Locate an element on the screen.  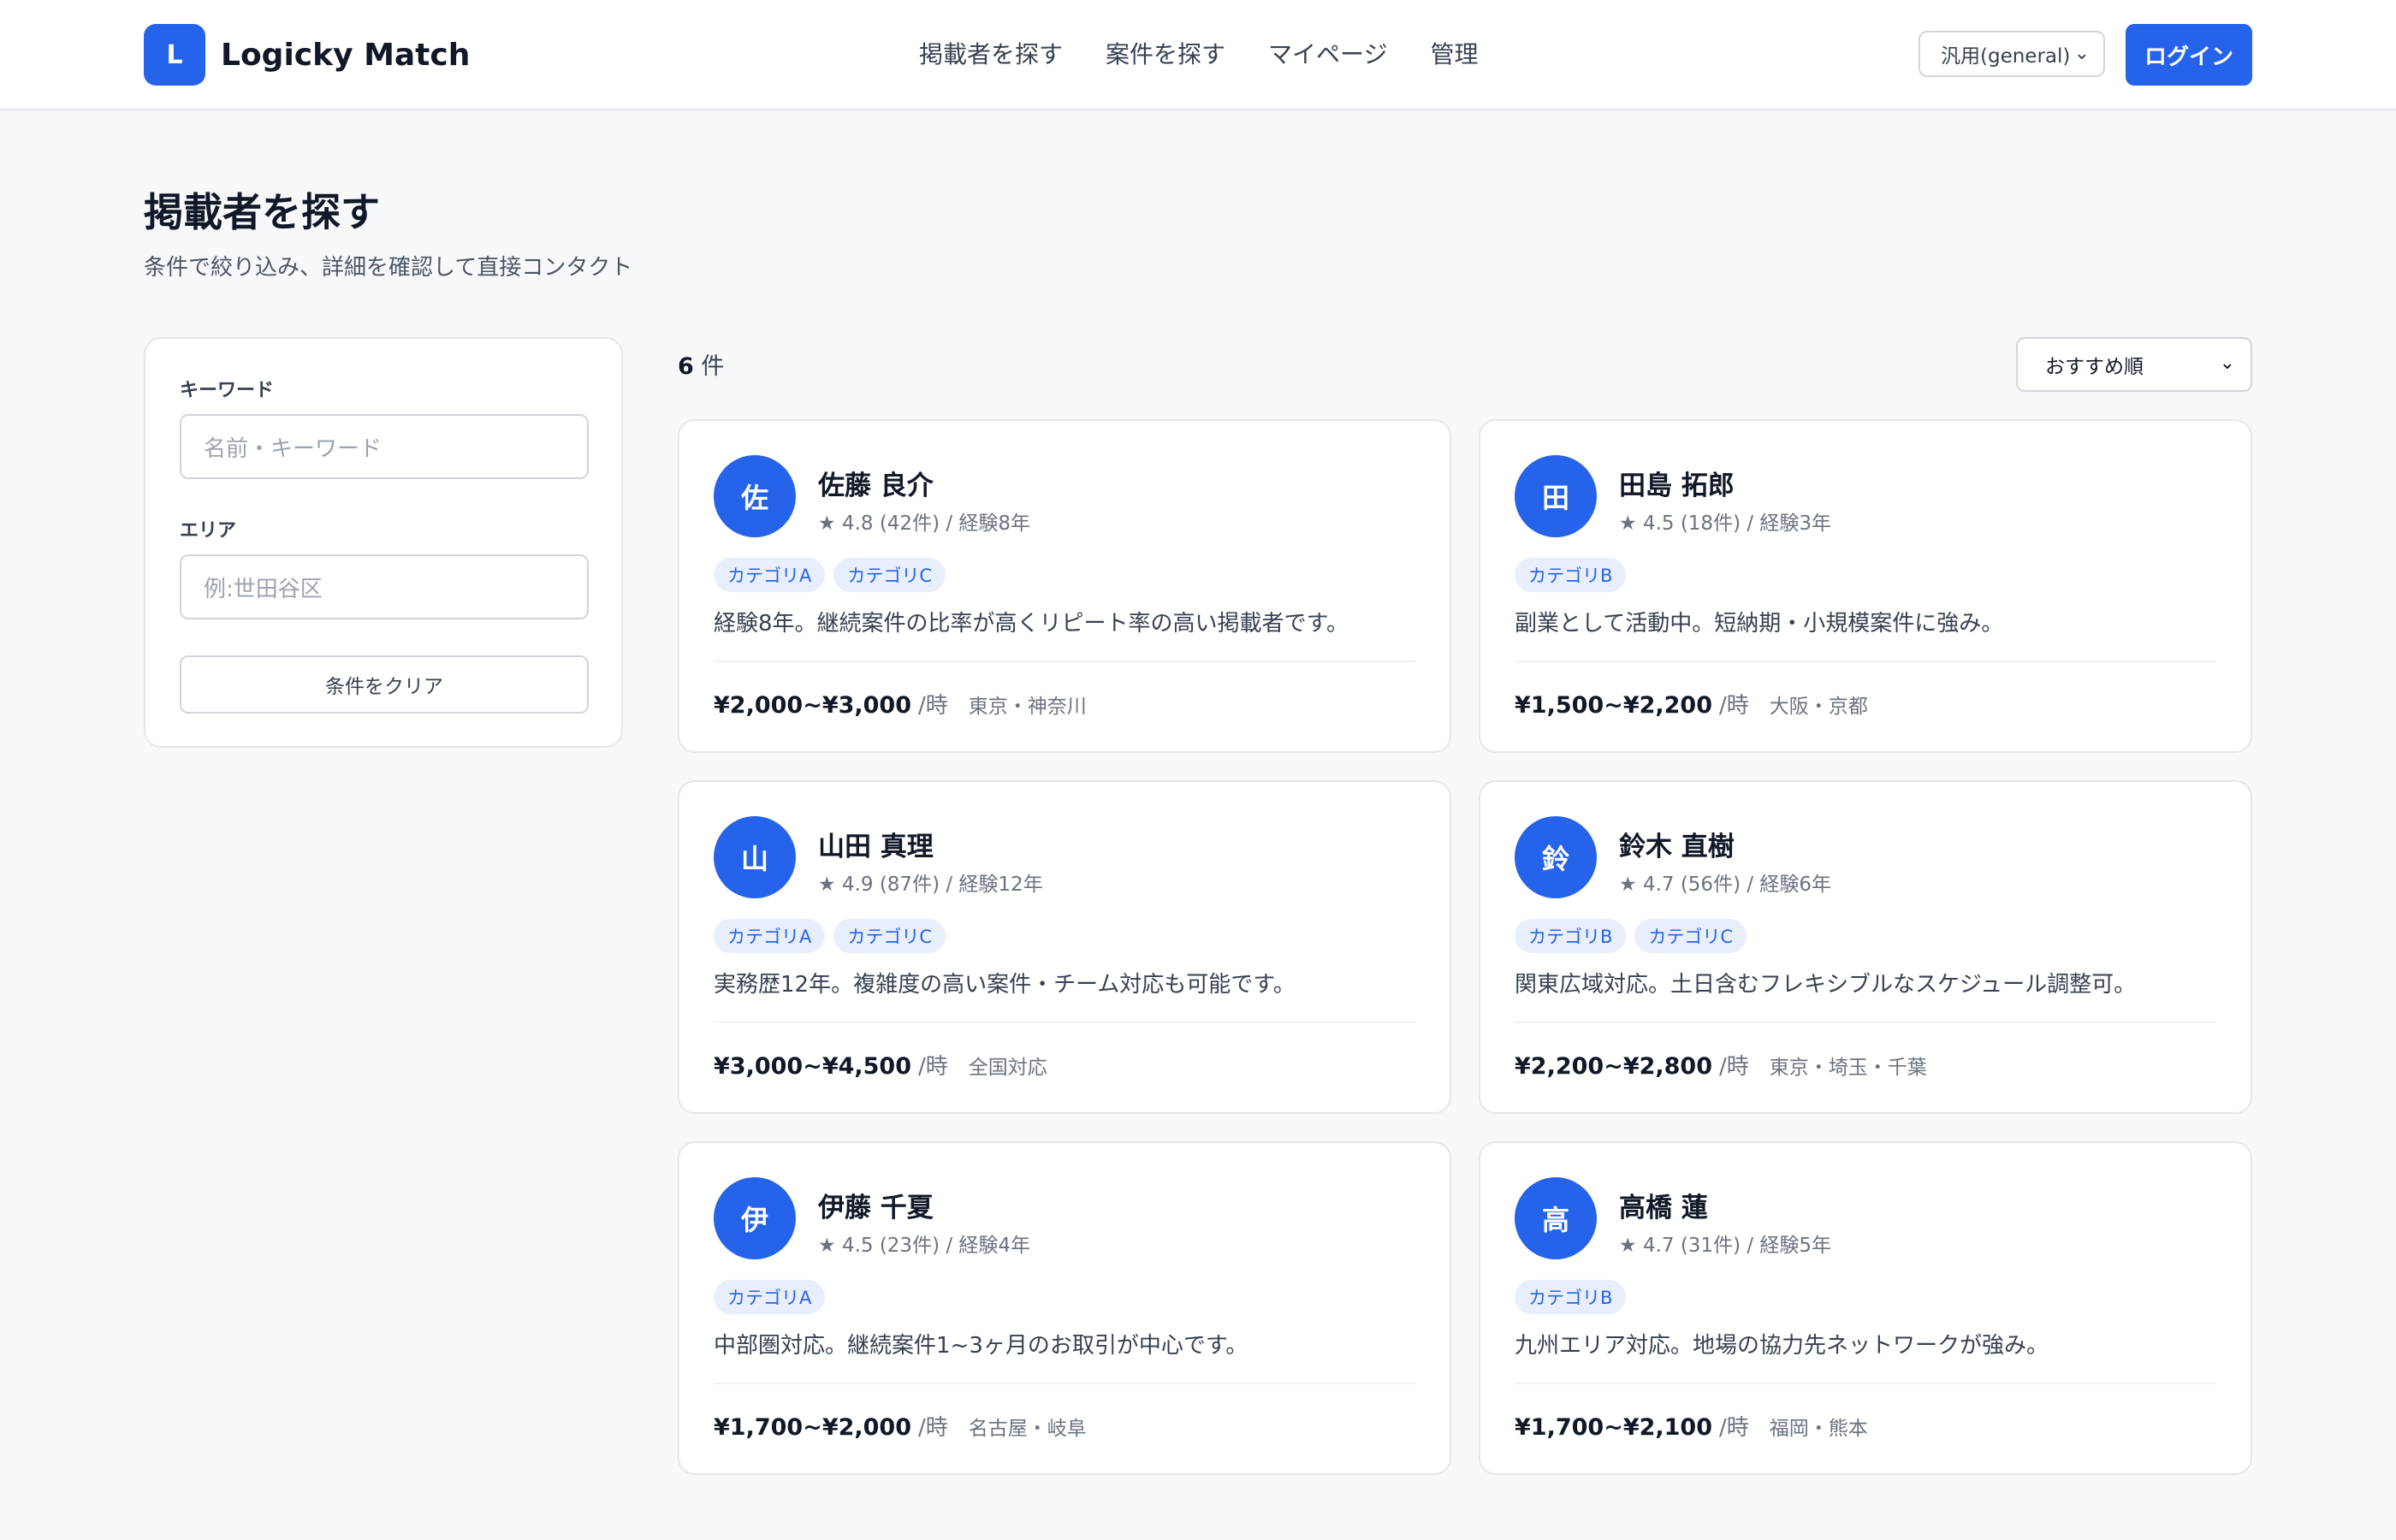
publisher-description: 関東広域対応。土日含むフレキシブルなスケジュール調整可。 is located at coordinates (1826, 985).